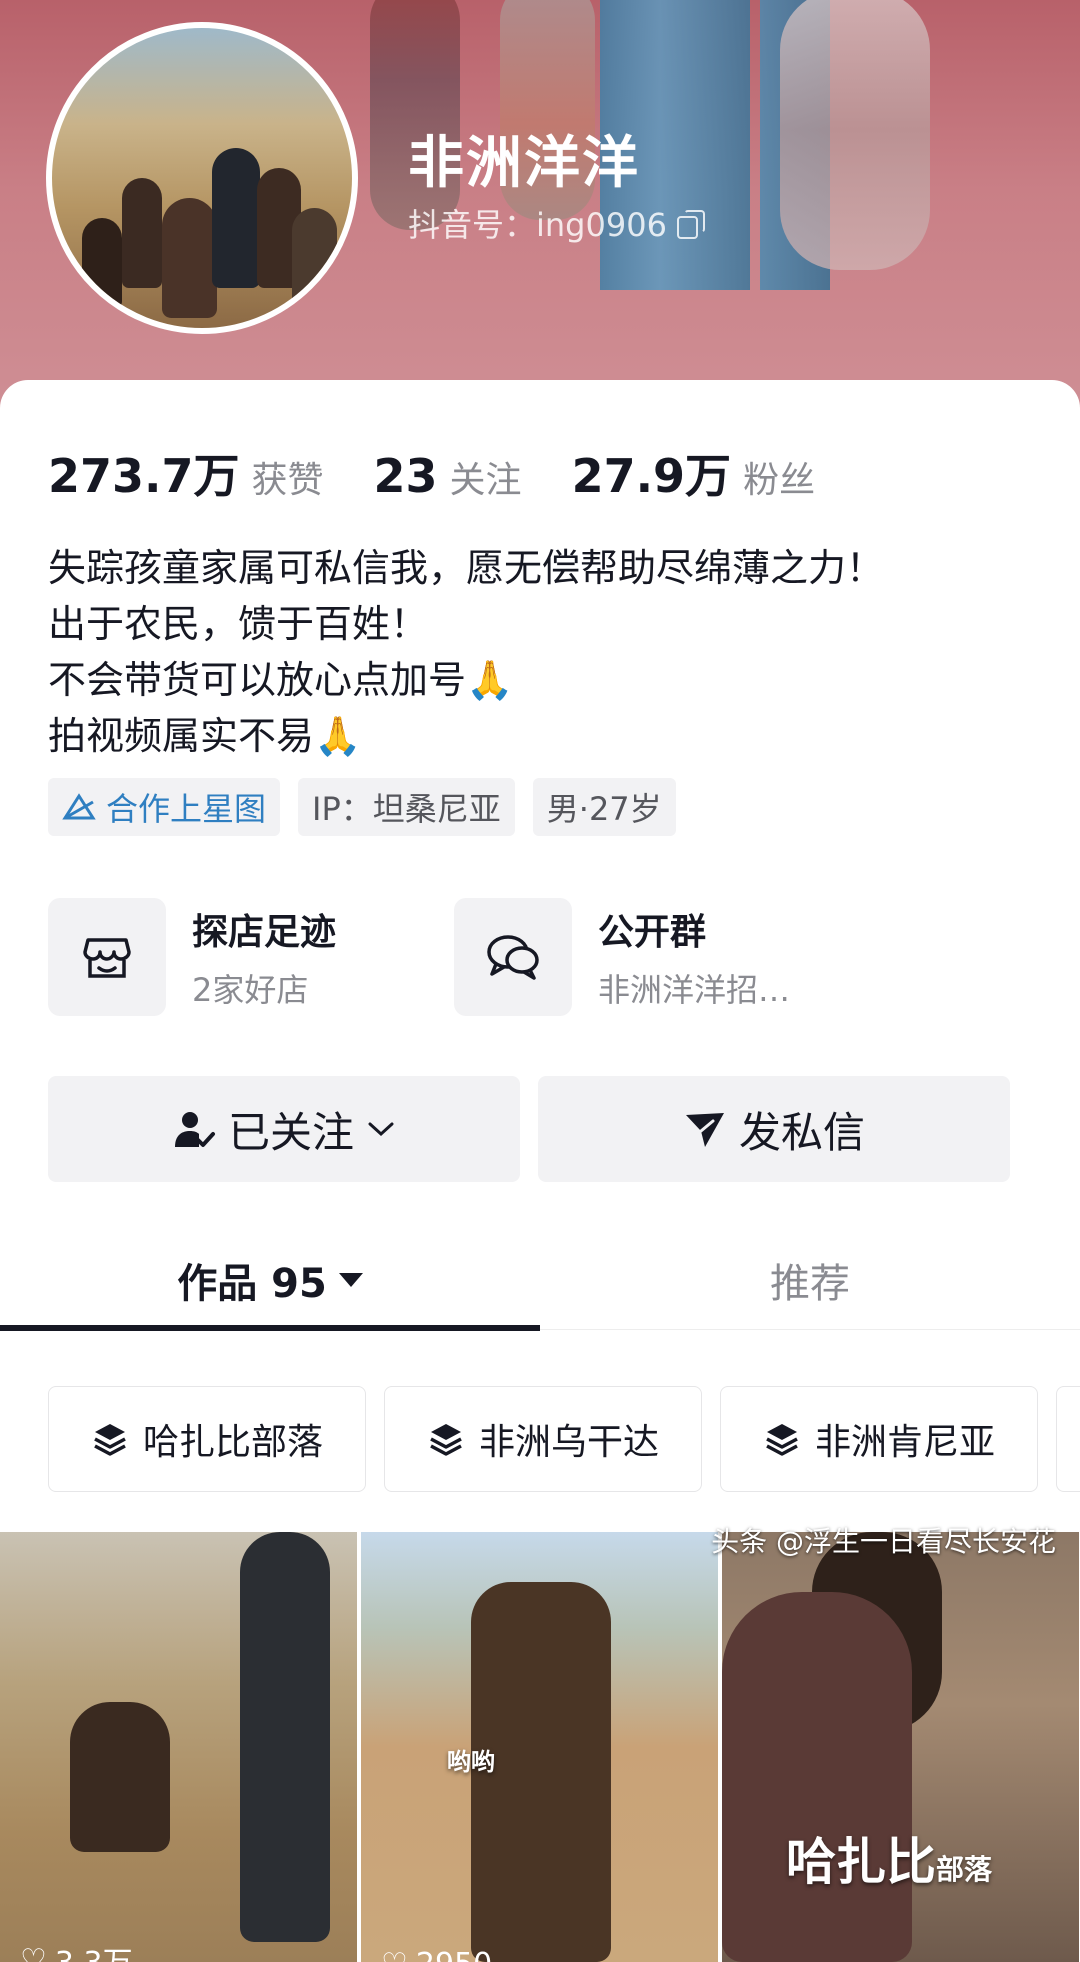 This screenshot has width=1080, height=1962. I want to click on stat-label: 粉丝, so click(779, 480).